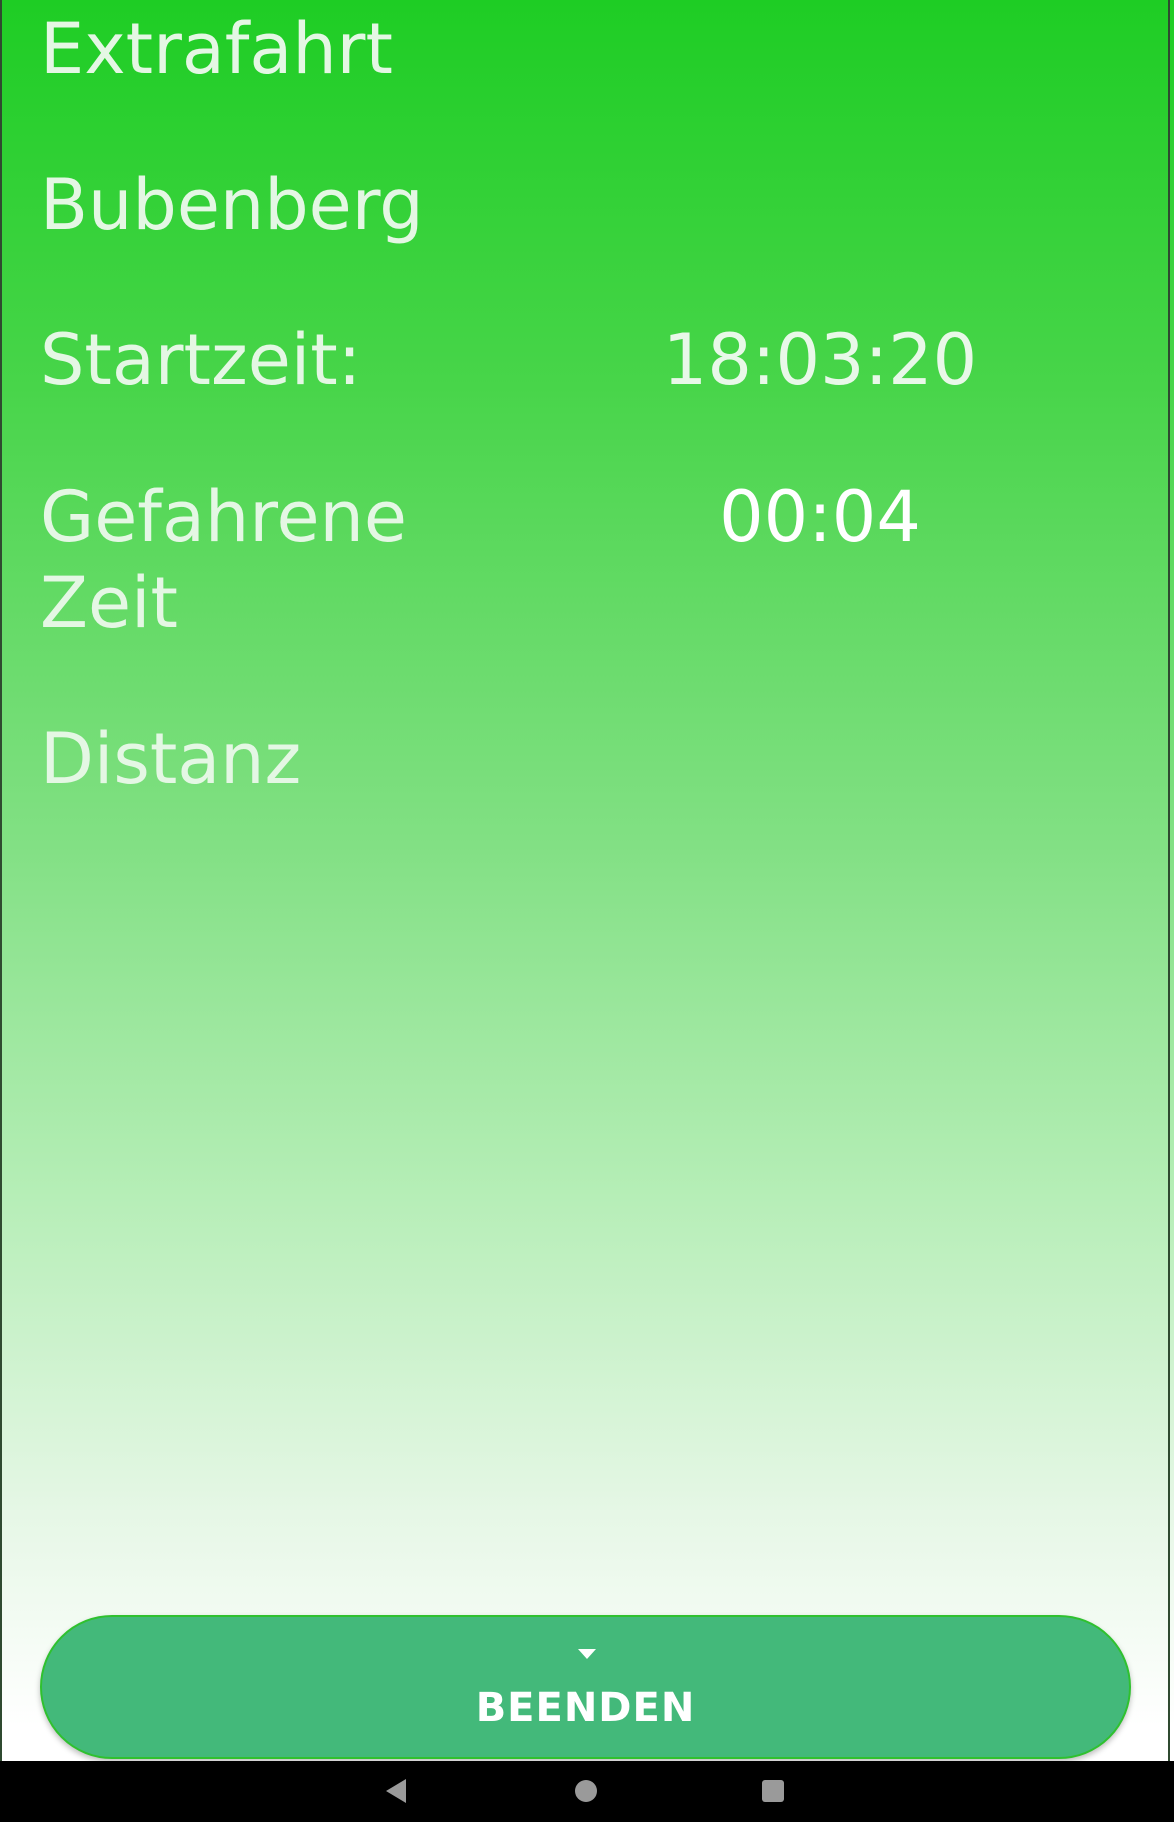 The height and width of the screenshot is (1822, 1174). What do you see at coordinates (586, 1654) in the screenshot?
I see `chevron-down-icon` at bounding box center [586, 1654].